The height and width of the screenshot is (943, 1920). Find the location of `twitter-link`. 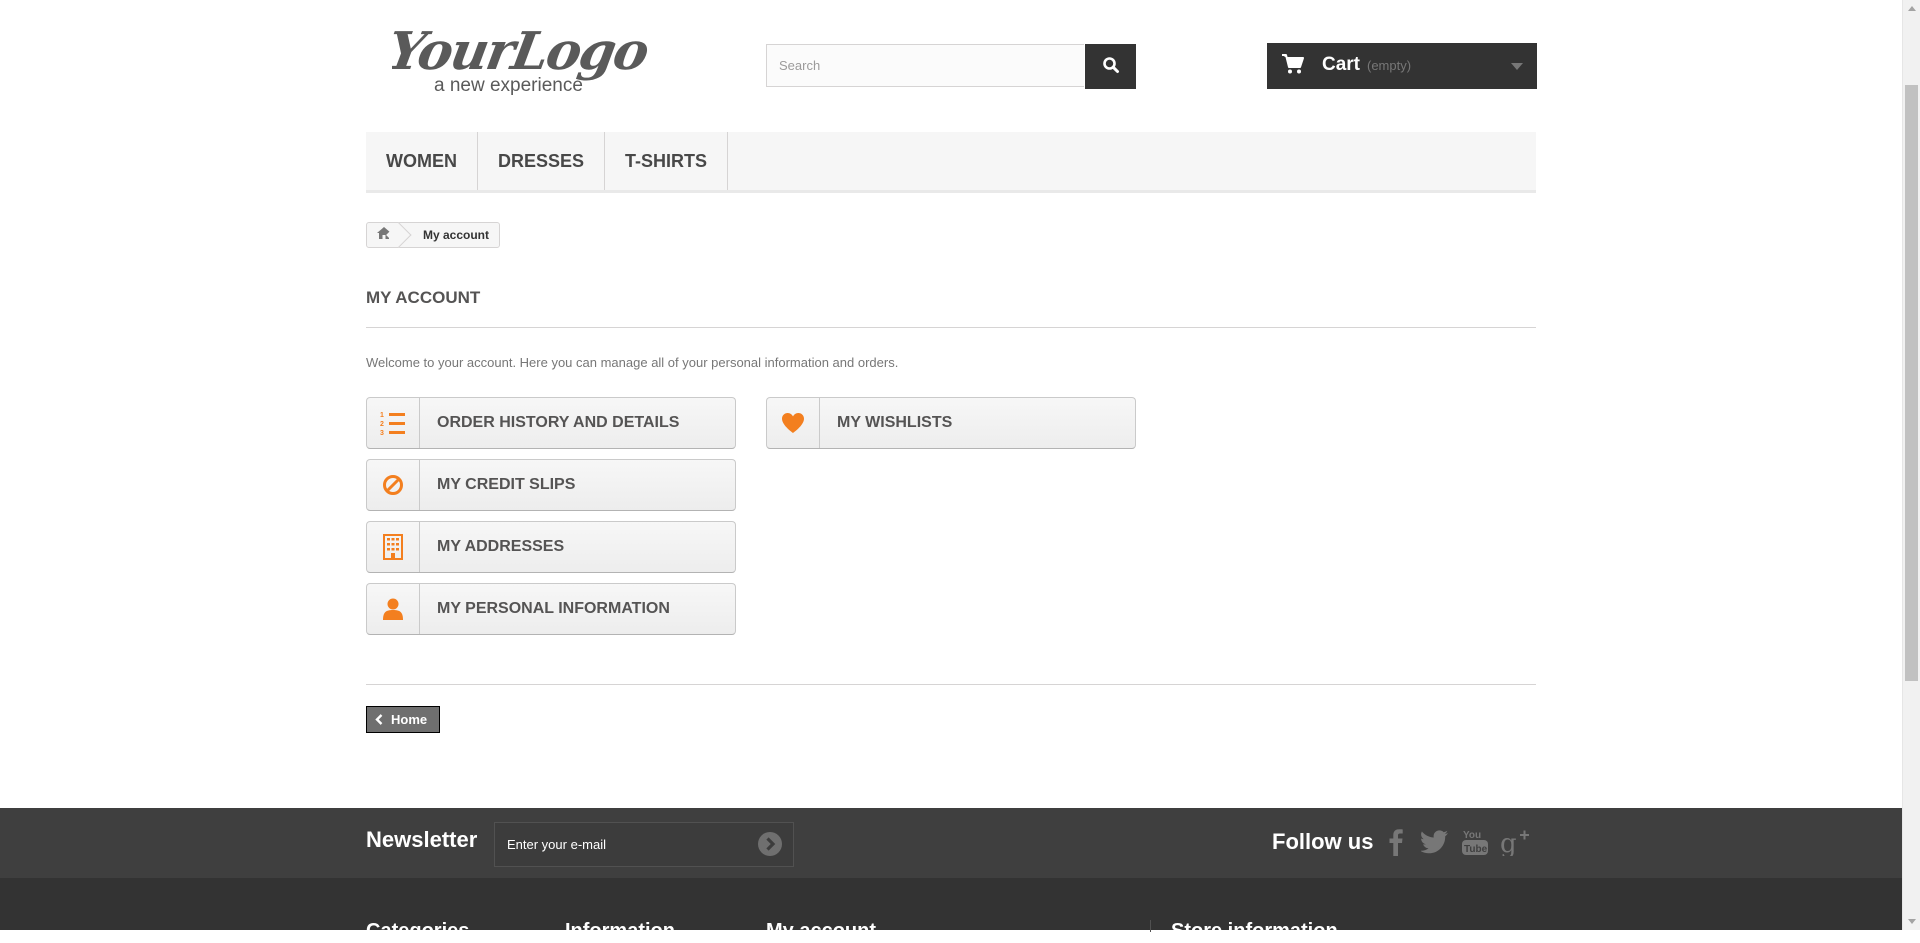

twitter-link is located at coordinates (1435, 844).